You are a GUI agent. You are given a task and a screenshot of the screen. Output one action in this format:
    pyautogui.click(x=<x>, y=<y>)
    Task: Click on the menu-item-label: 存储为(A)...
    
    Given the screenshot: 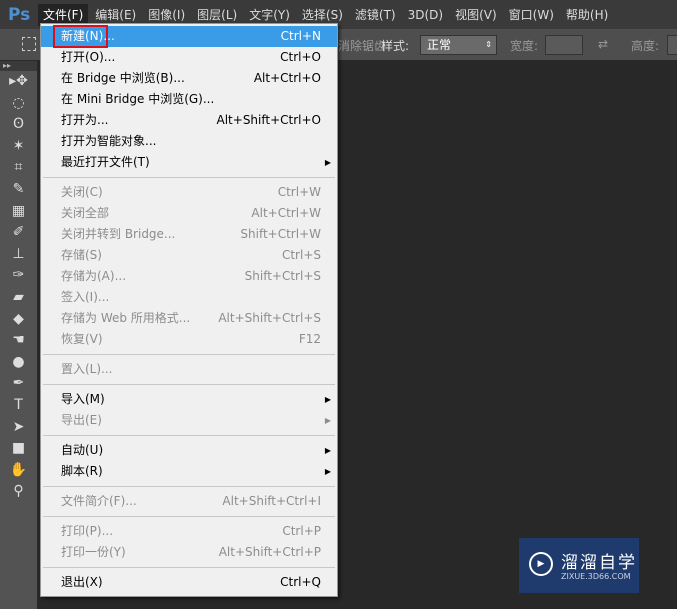 What is the action you would take?
    pyautogui.click(x=94, y=276)
    